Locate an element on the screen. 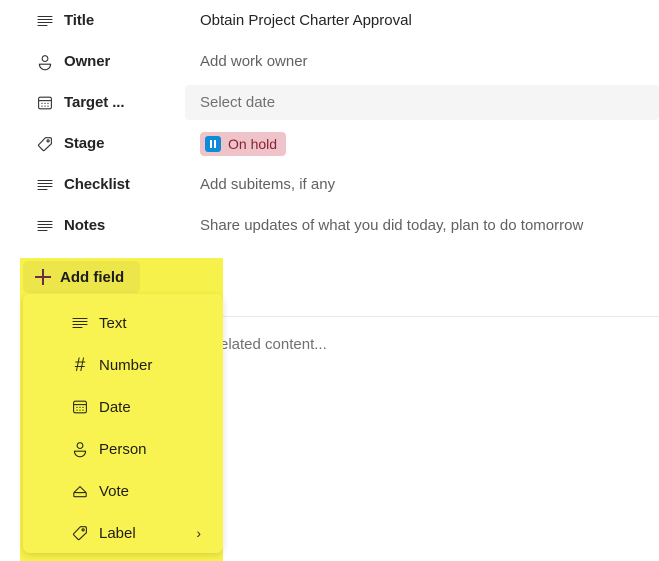 Image resolution: width=659 pixels, height=561 pixels. field-label: Checklist is located at coordinates (97, 184).